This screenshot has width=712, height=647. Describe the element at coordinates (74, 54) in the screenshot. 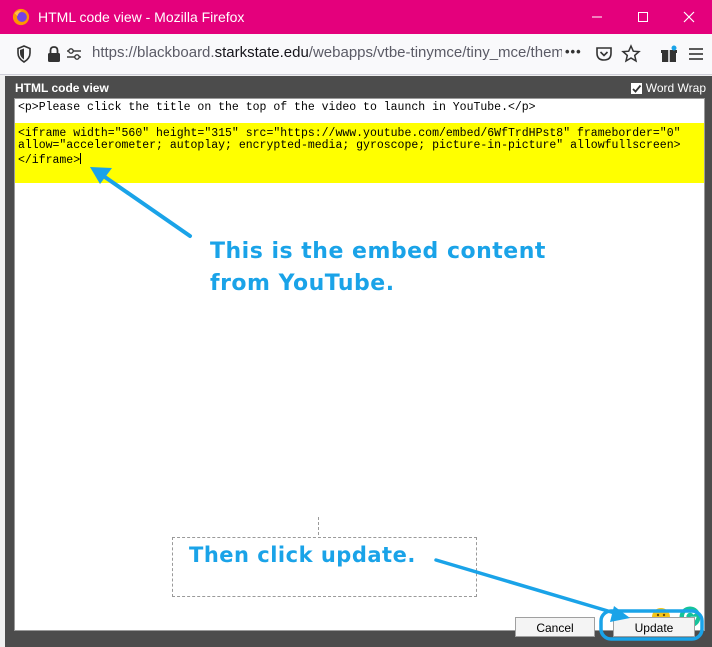

I see `permissions-icon` at that location.